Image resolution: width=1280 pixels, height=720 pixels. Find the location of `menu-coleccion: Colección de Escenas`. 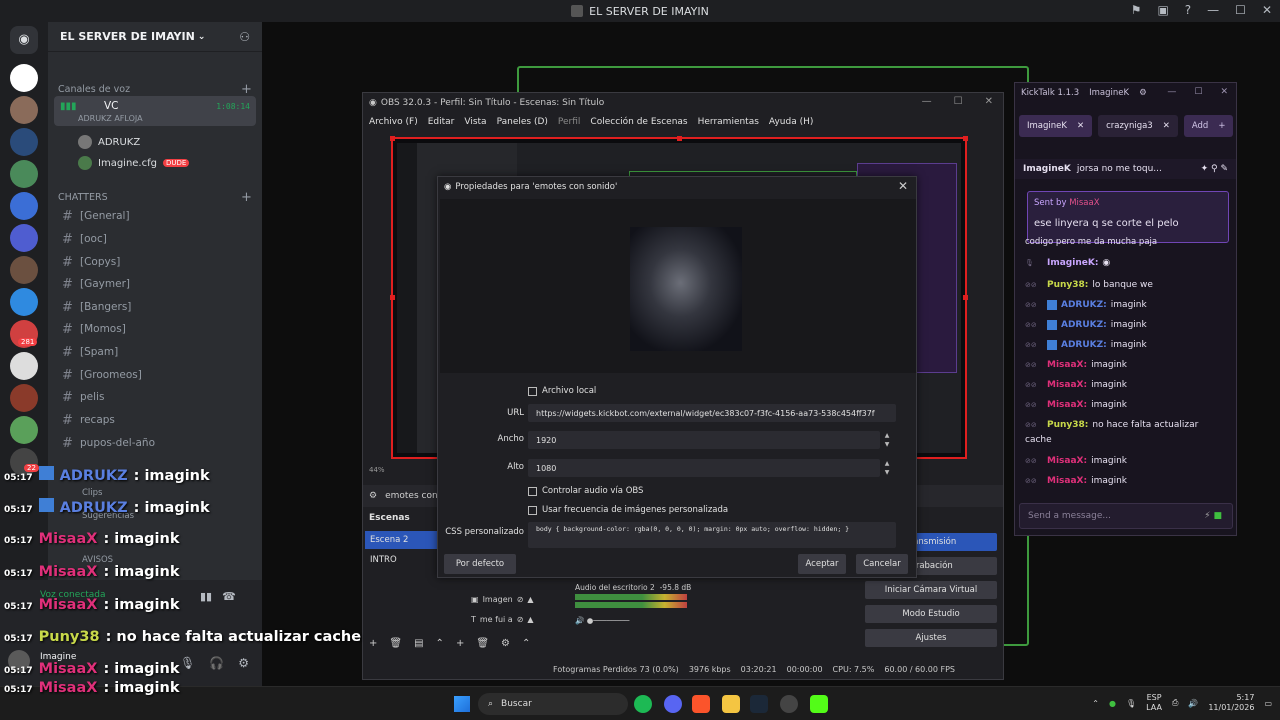

menu-coleccion: Colección de Escenas is located at coordinates (638, 122).